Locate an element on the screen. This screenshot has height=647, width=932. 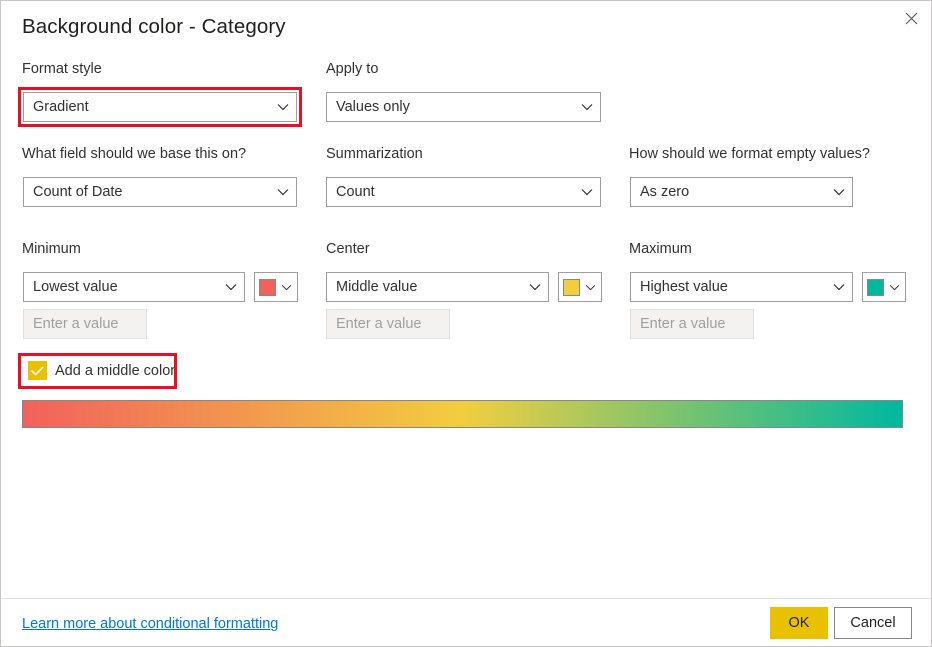
minimum-value-placeholder: Enter a value is located at coordinates (76, 324).